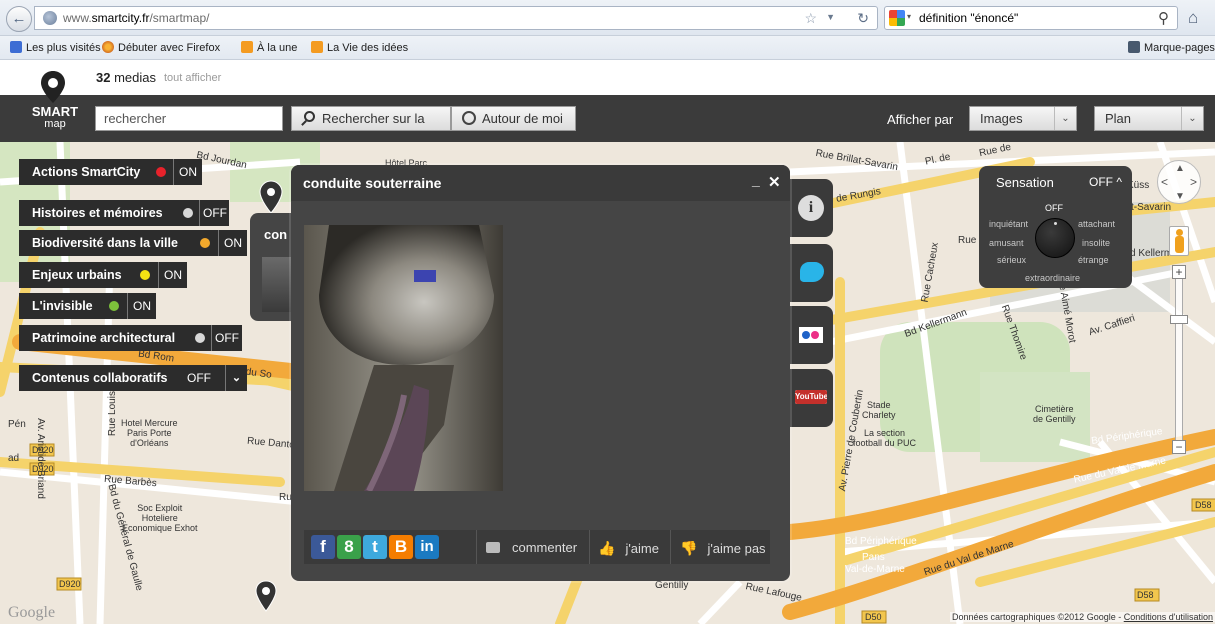  I want to click on search-go-icon: ⚲, so click(1163, 18).